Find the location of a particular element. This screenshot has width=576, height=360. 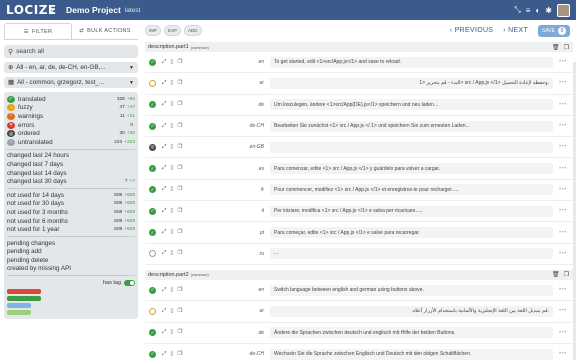

filter-item: changed last 14 days is located at coordinates (71, 173).